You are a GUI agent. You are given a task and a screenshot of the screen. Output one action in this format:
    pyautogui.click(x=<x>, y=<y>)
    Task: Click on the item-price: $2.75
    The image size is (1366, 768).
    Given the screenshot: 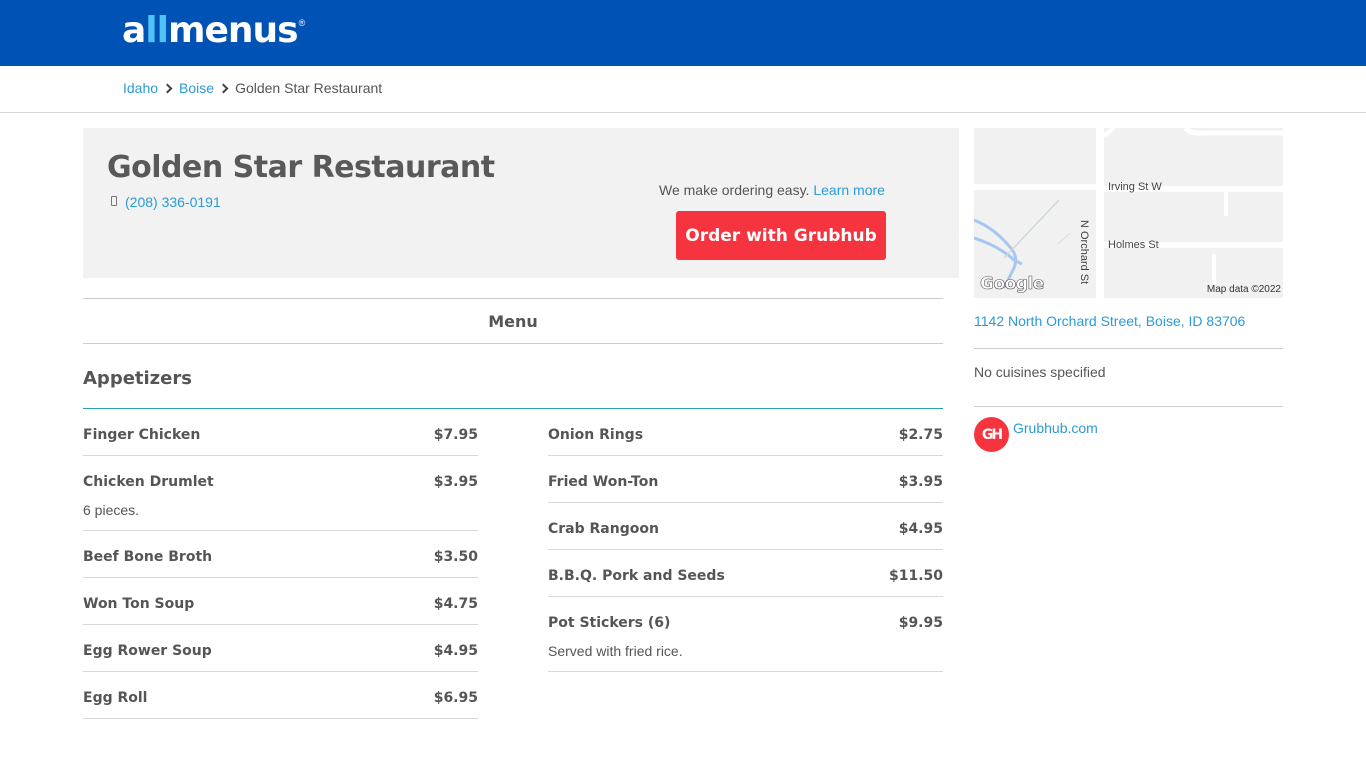 What is the action you would take?
    pyautogui.click(x=920, y=435)
    